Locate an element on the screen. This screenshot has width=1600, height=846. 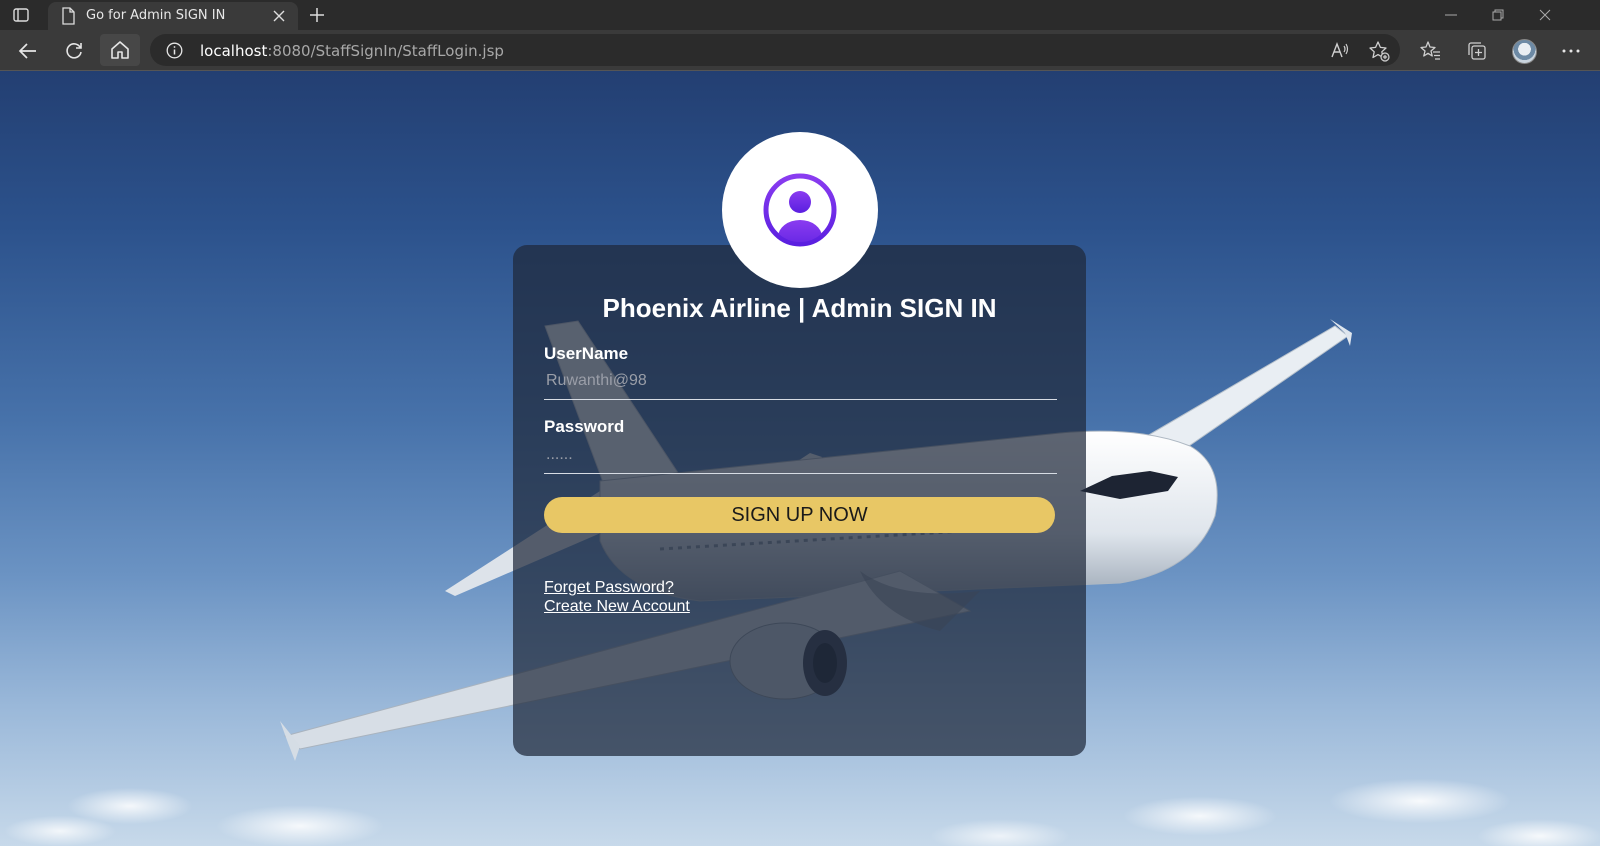
sign-up-button: SIGN UP NOW is located at coordinates (799, 515).